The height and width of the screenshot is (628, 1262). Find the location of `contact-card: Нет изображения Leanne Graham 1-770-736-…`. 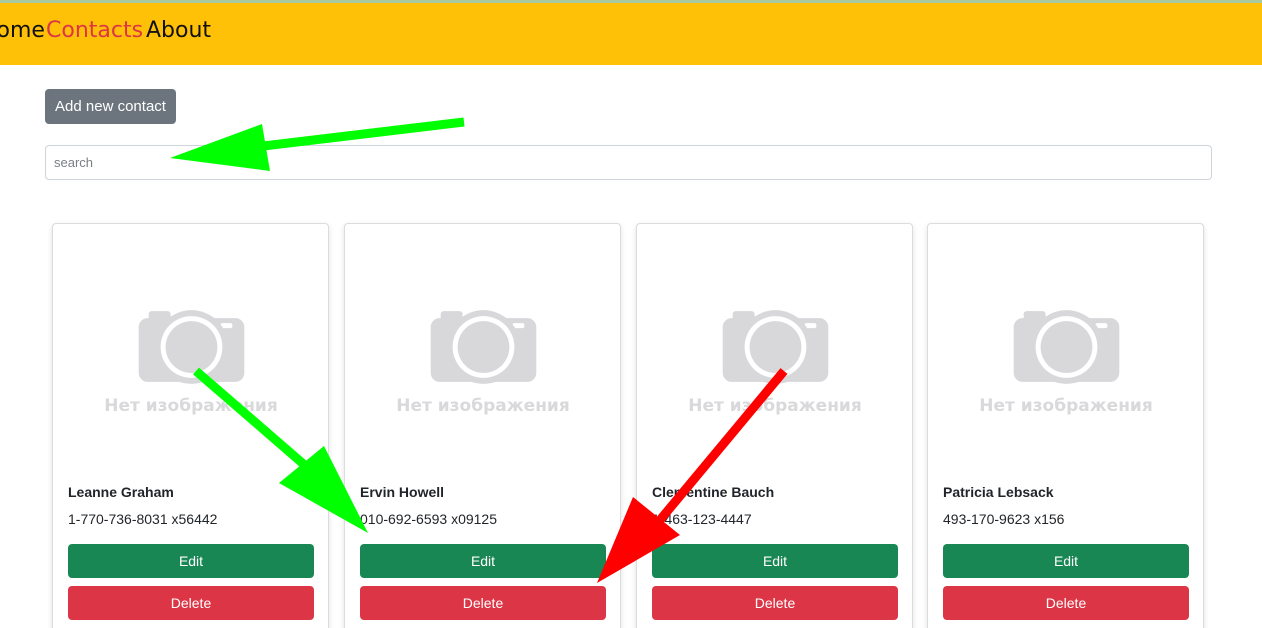

contact-card: Нет изображения Leanne Graham 1-770-736-… is located at coordinates (190, 425).